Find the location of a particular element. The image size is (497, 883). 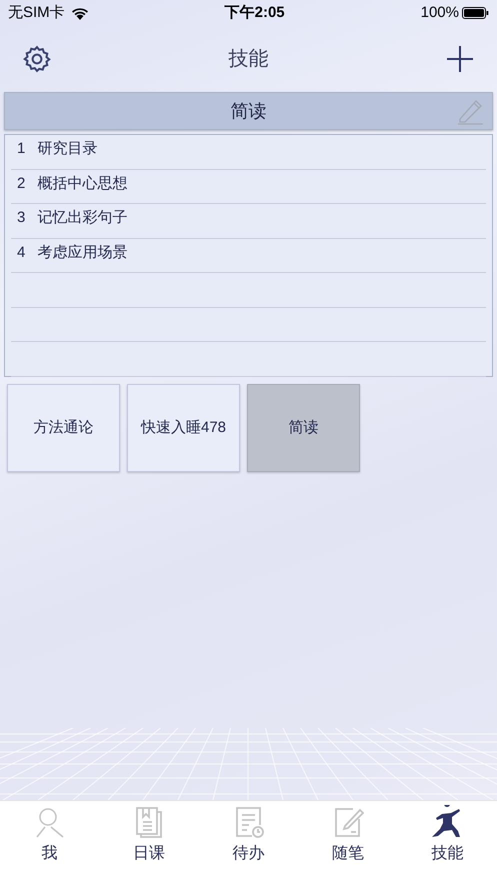

step-text: 考虑应用场景 is located at coordinates (82, 252).